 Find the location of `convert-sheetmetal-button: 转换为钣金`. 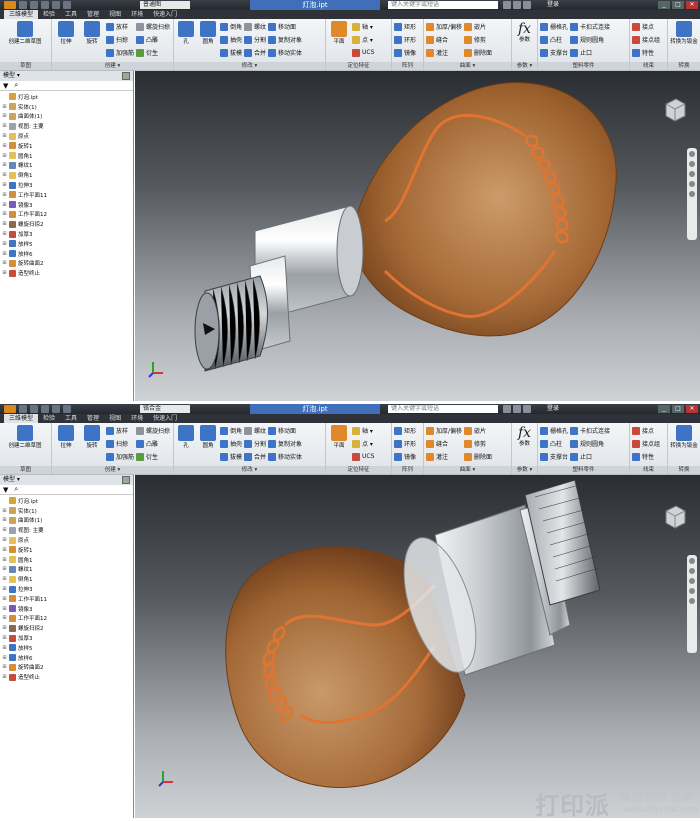

convert-sheetmetal-button: 转换为钣金 is located at coordinates (684, 445).